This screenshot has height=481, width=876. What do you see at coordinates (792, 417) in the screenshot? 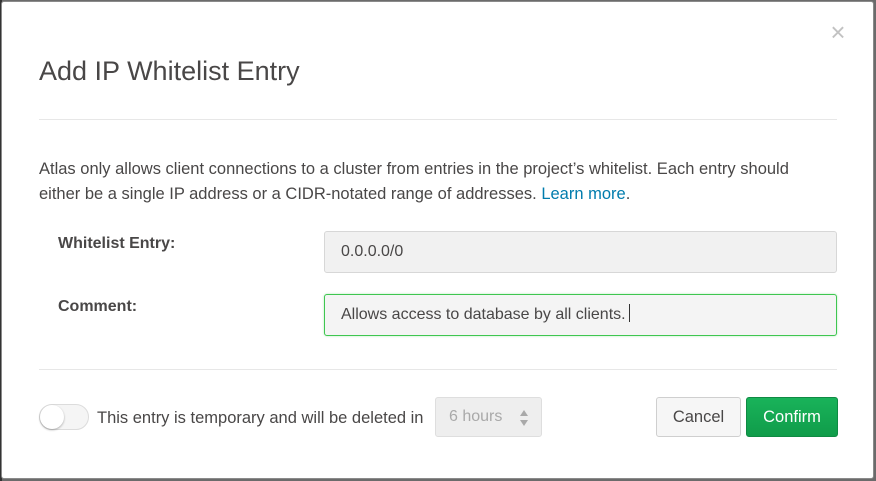
I see `confirm-button: Confirm` at bounding box center [792, 417].